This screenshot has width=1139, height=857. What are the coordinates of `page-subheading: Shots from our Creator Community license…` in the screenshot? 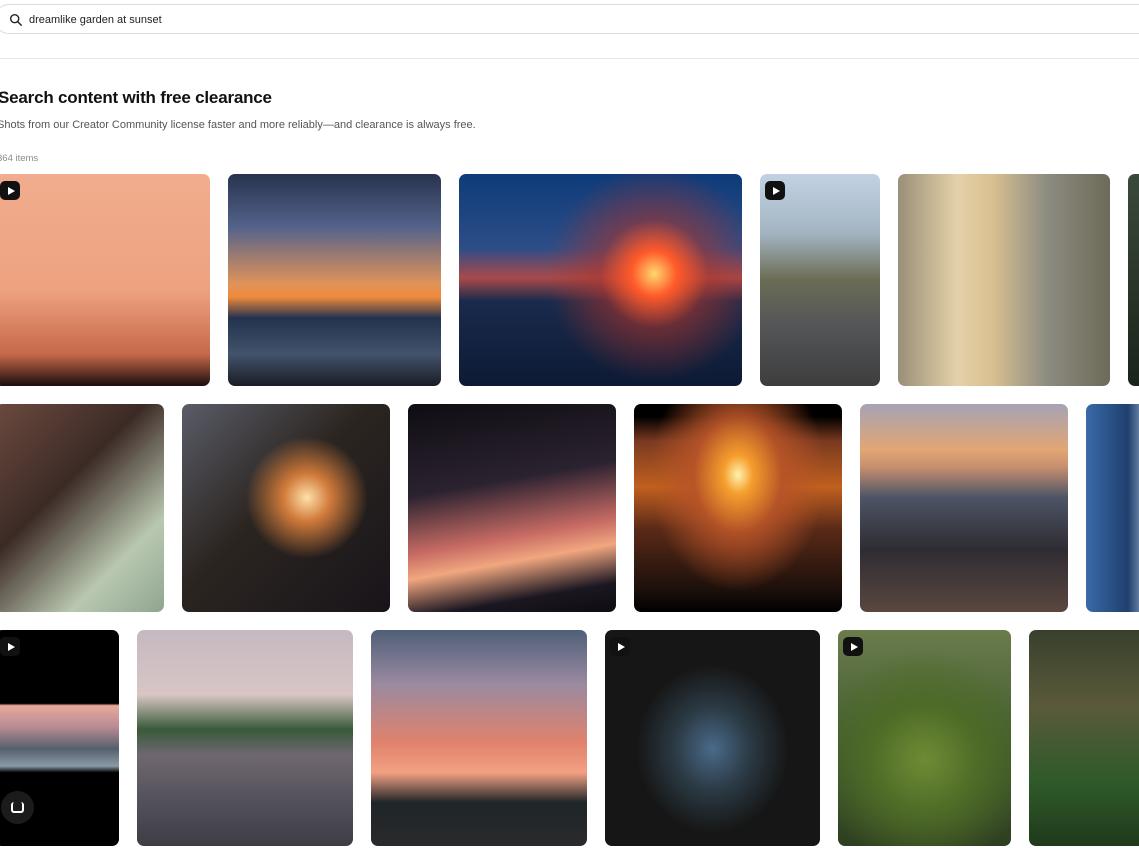 It's located at (238, 125).